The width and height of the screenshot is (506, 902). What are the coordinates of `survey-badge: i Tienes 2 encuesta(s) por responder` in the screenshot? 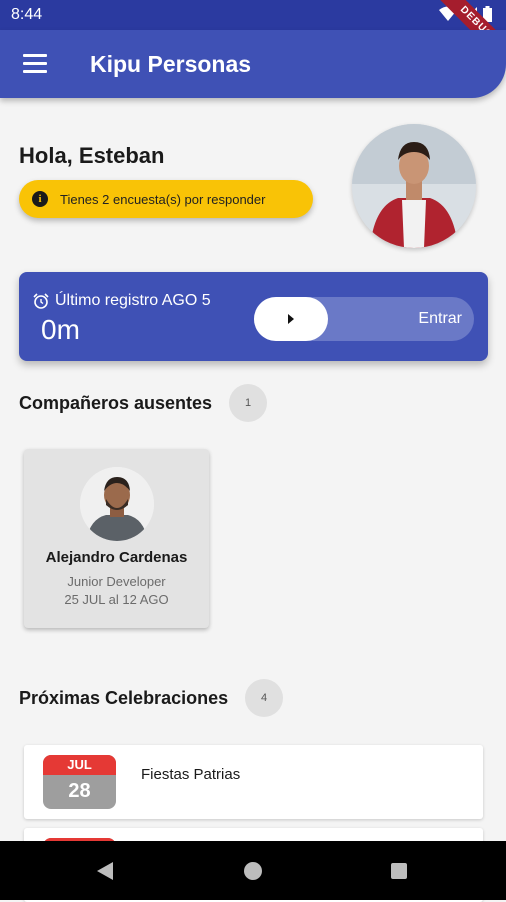 It's located at (166, 199).